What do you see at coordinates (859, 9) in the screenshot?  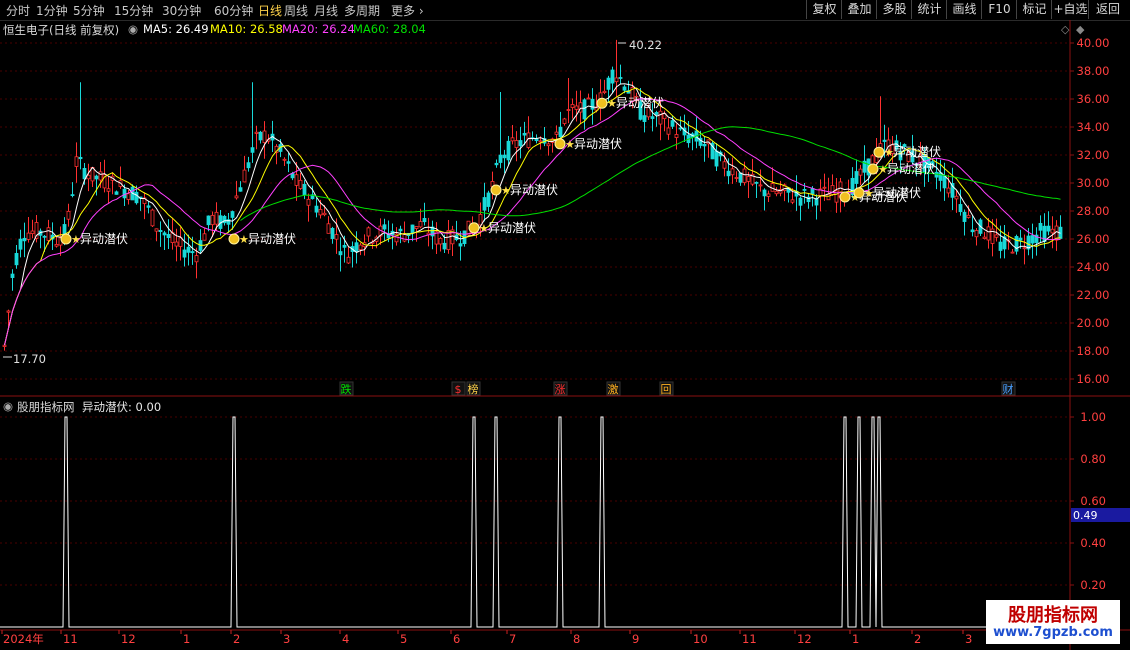 I see `overlay-button: 叠加` at bounding box center [859, 9].